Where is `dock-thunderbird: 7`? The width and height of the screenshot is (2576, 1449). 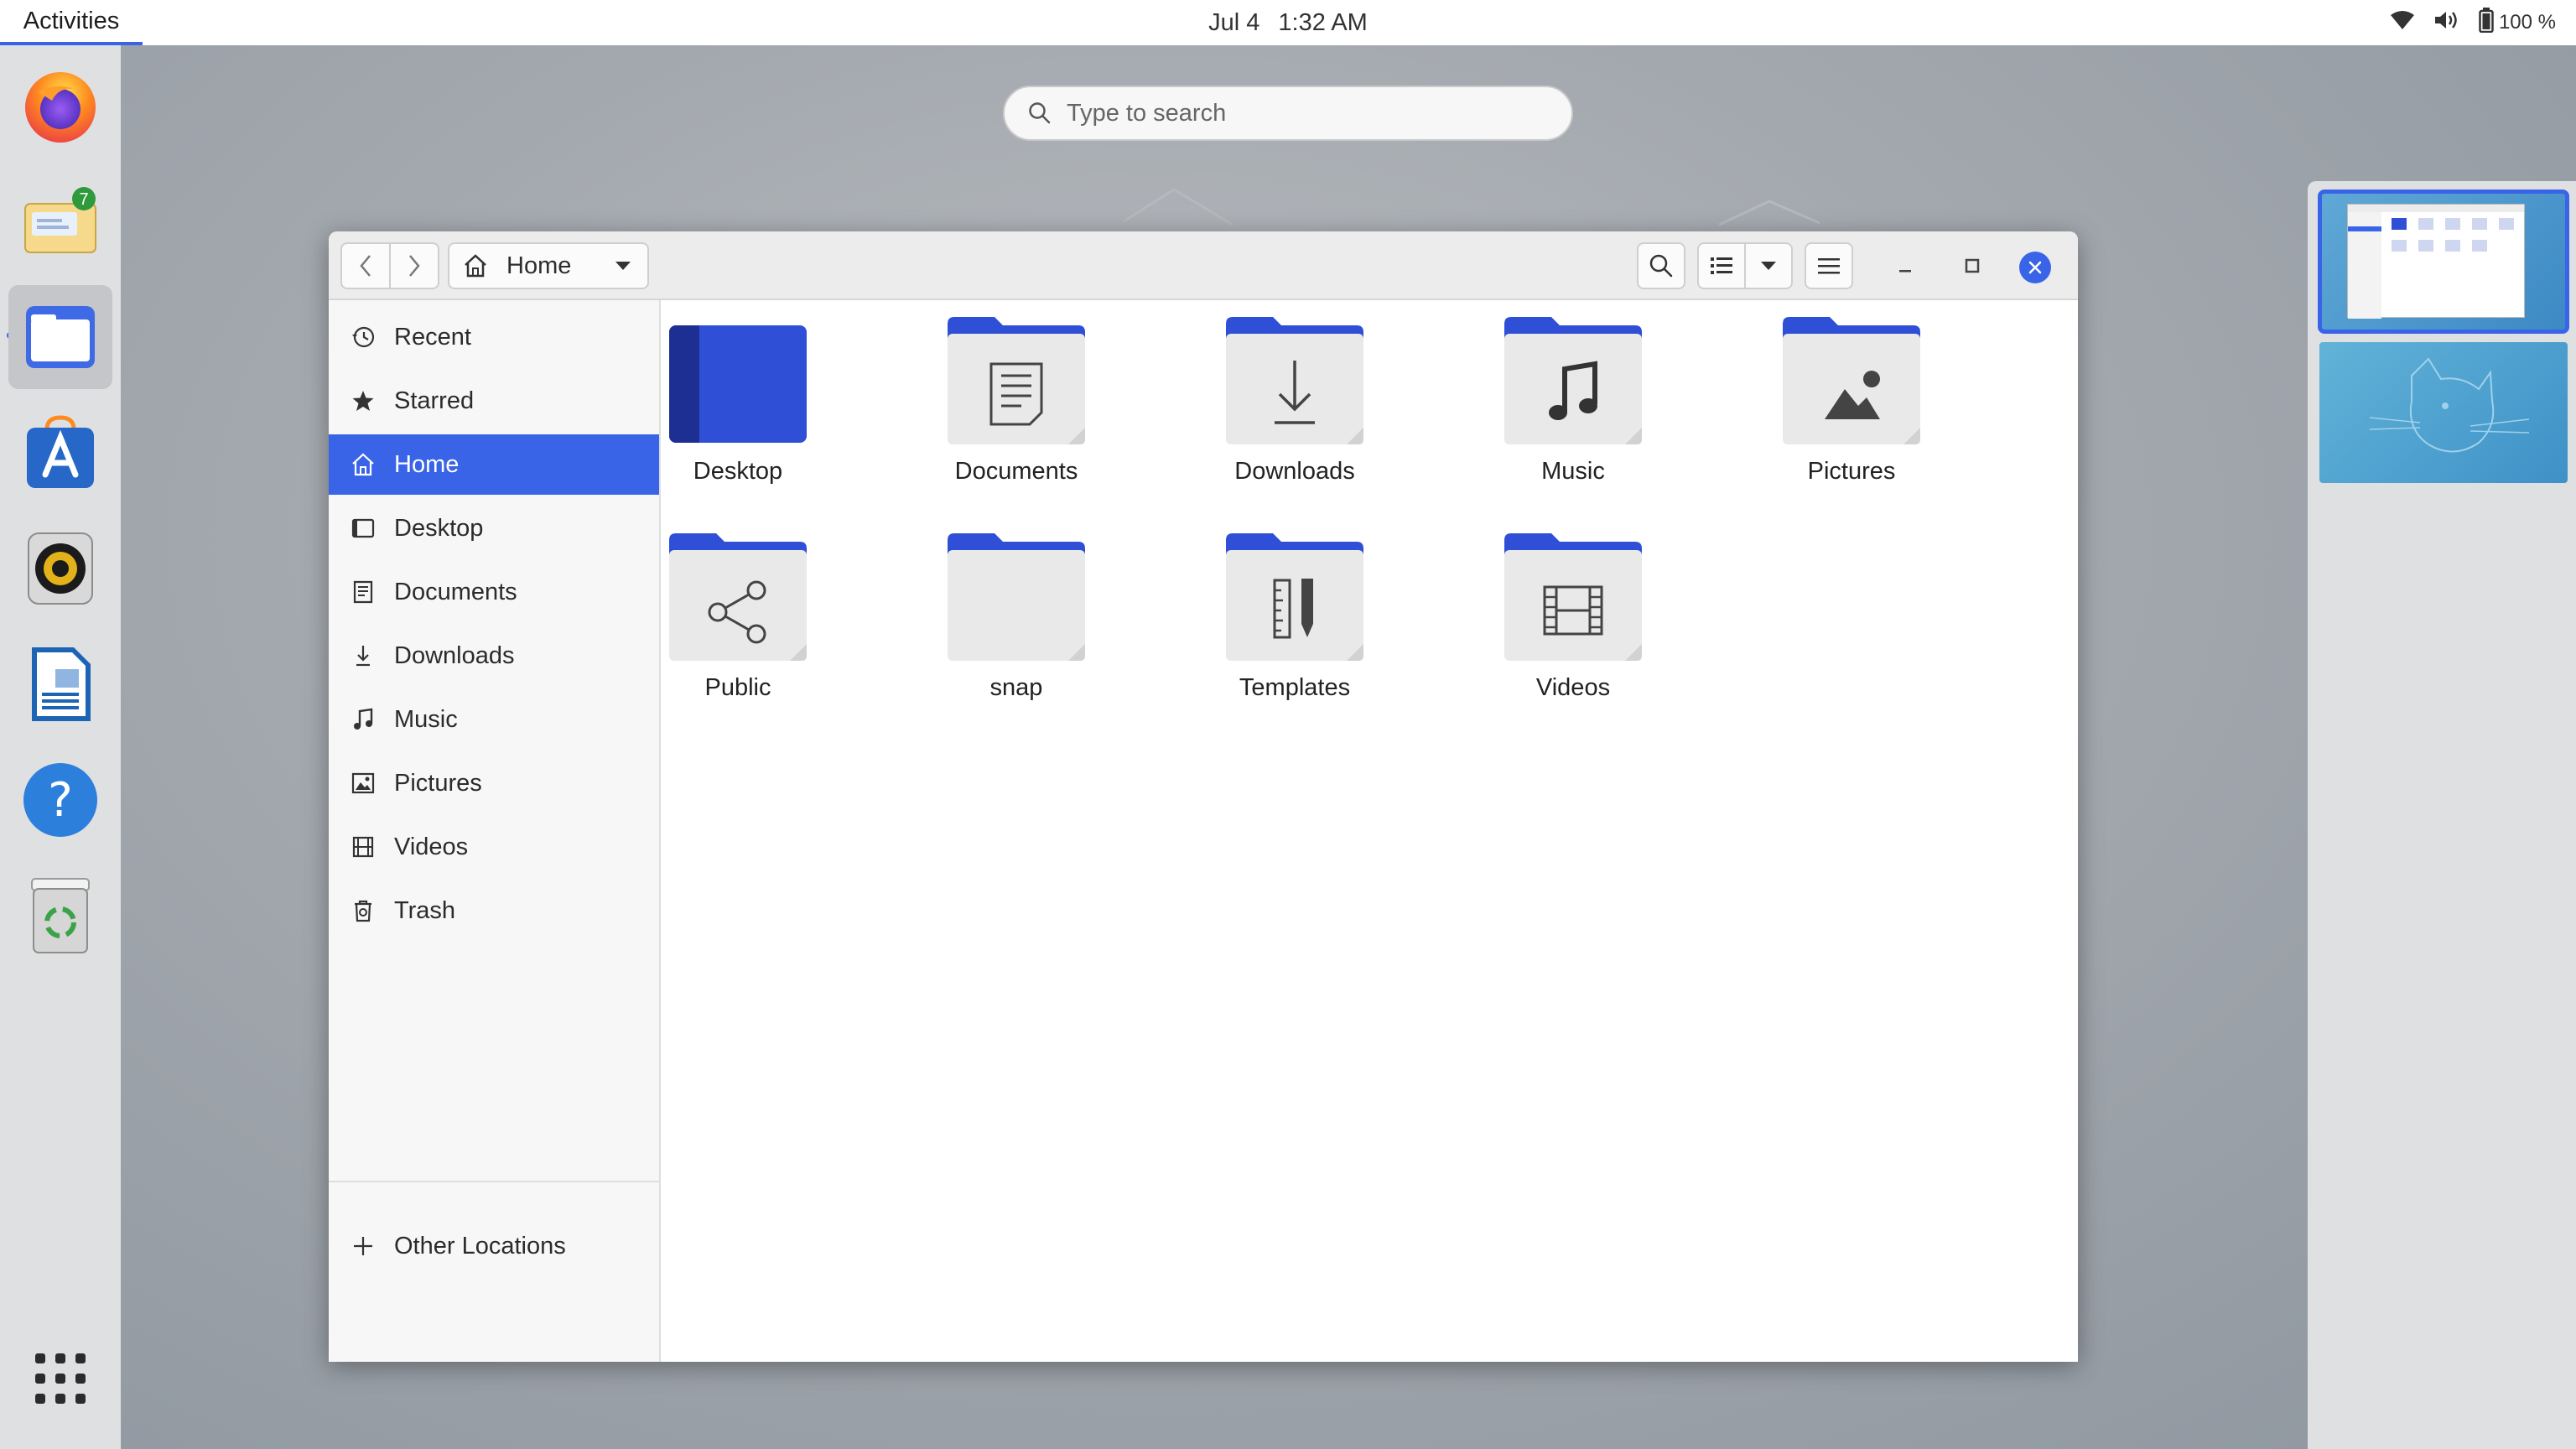 dock-thunderbird: 7 is located at coordinates (60, 221).